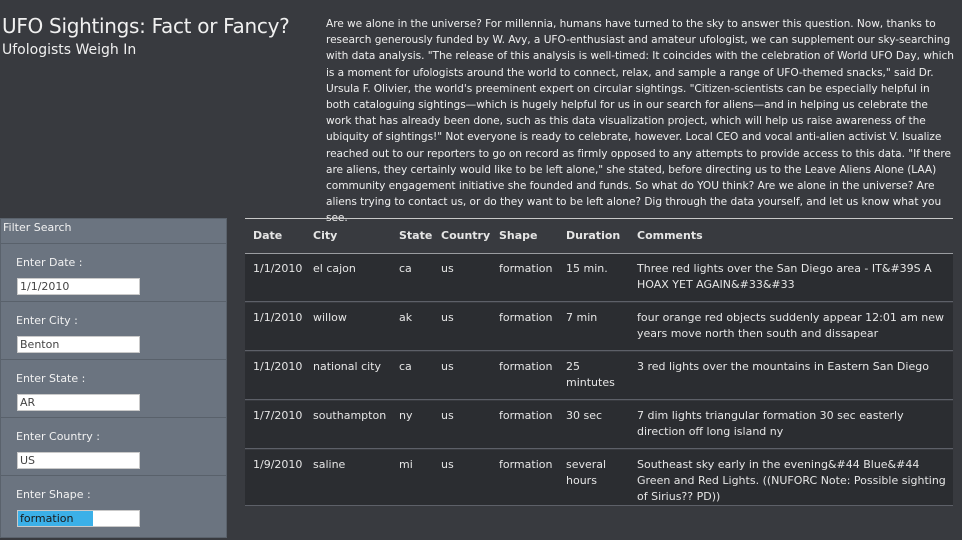 The width and height of the screenshot is (962, 540). Describe the element at coordinates (268, 235) in the screenshot. I see `column-header-date: Date` at that location.